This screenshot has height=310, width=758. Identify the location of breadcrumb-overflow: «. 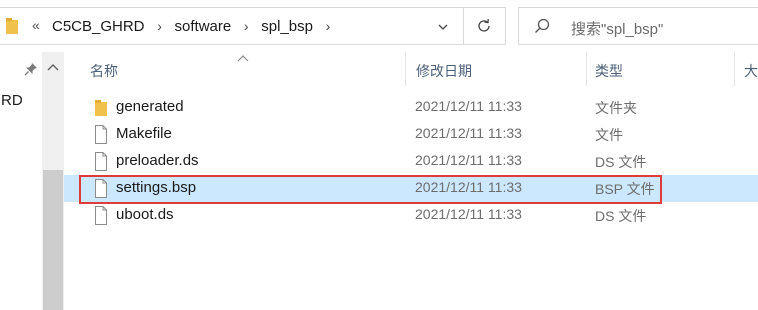
(36, 25).